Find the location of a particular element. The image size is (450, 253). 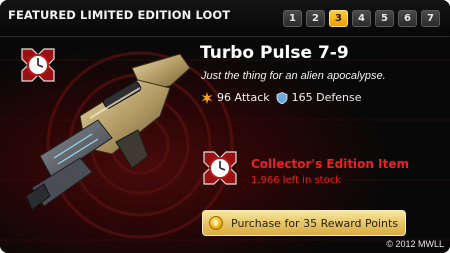

page-button-4: 4 is located at coordinates (361, 18).